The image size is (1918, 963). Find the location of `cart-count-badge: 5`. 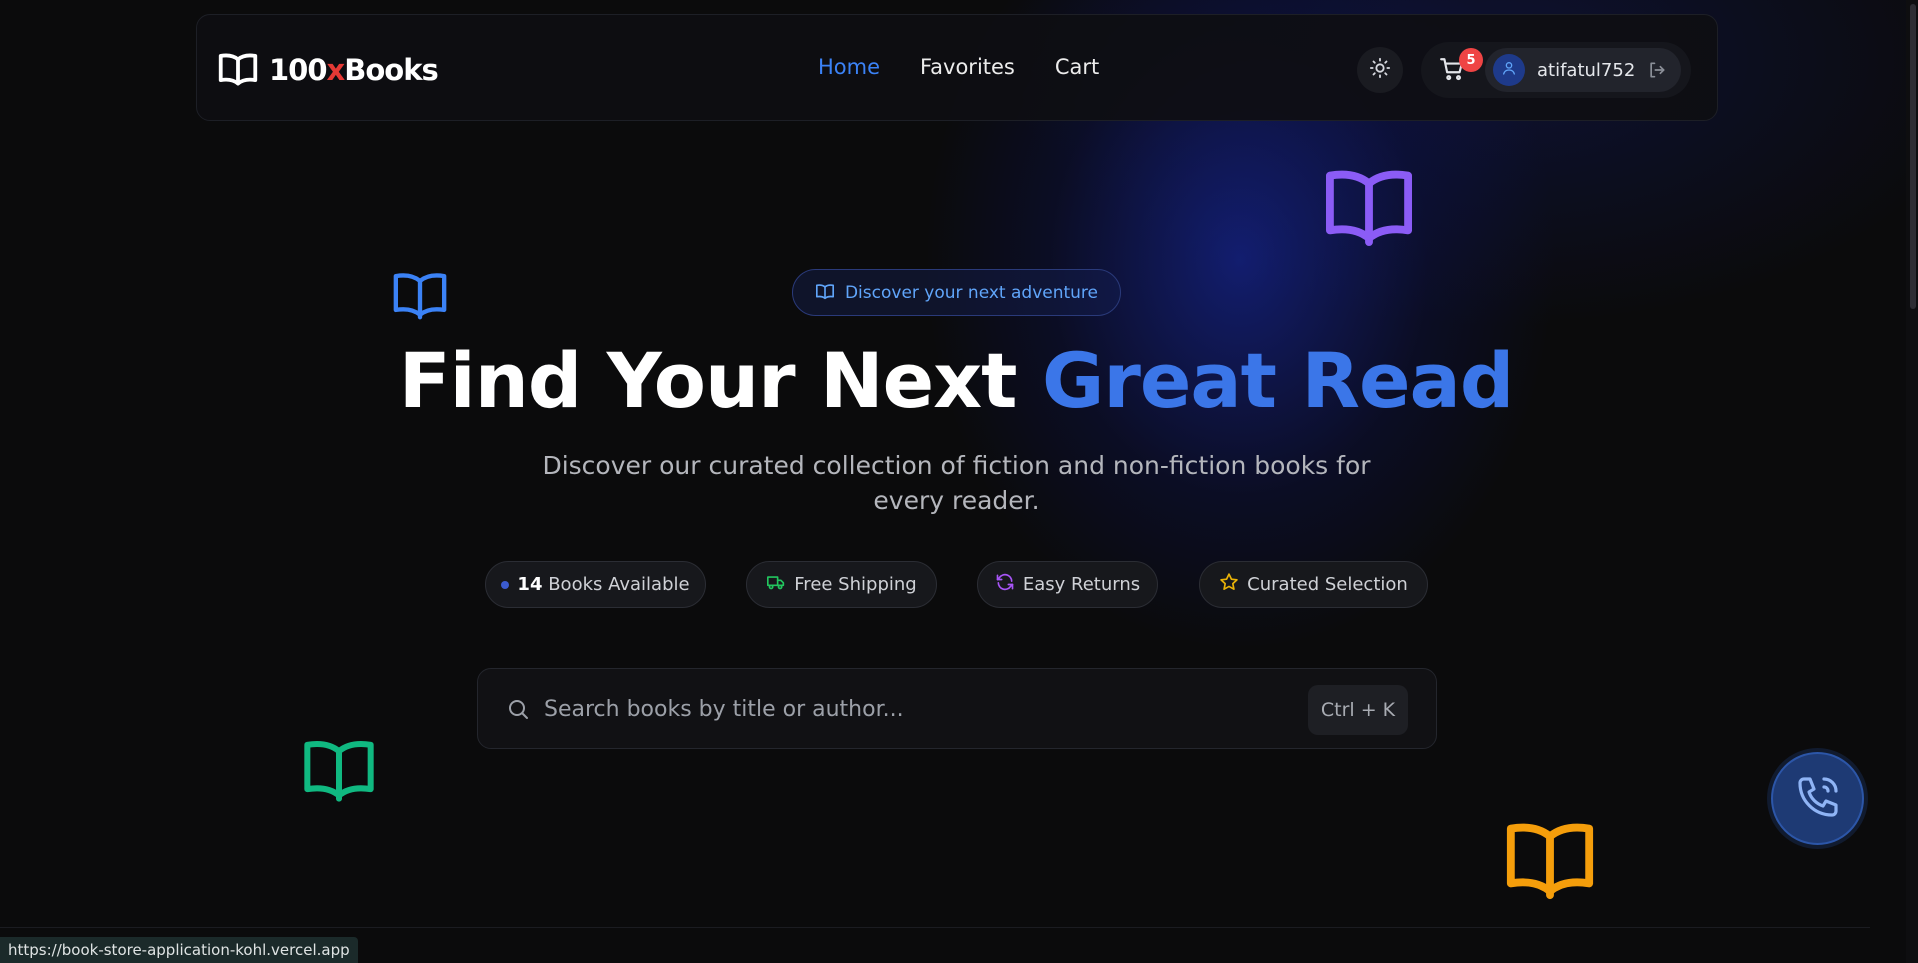

cart-count-badge: 5 is located at coordinates (1471, 60).